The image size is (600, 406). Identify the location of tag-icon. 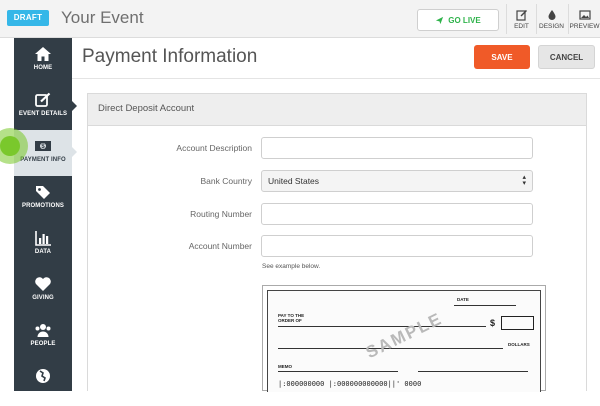
(43, 192).